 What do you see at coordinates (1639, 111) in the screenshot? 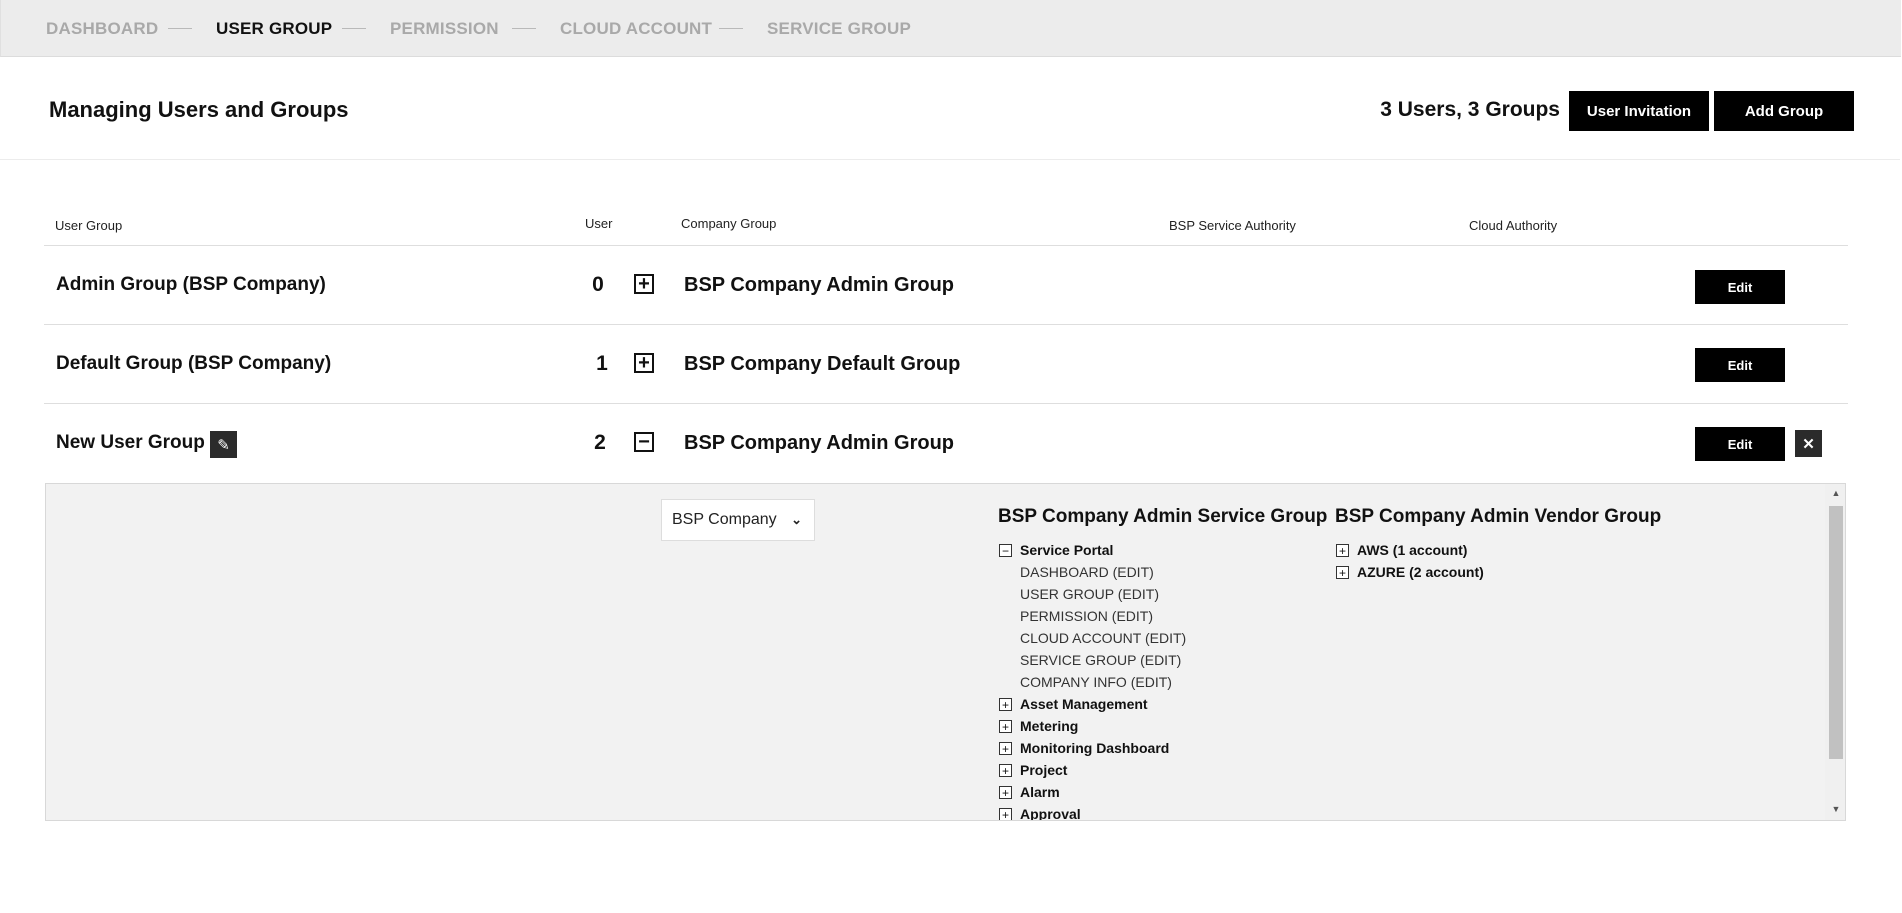
I see `user-invitation-button: User Invitation` at bounding box center [1639, 111].